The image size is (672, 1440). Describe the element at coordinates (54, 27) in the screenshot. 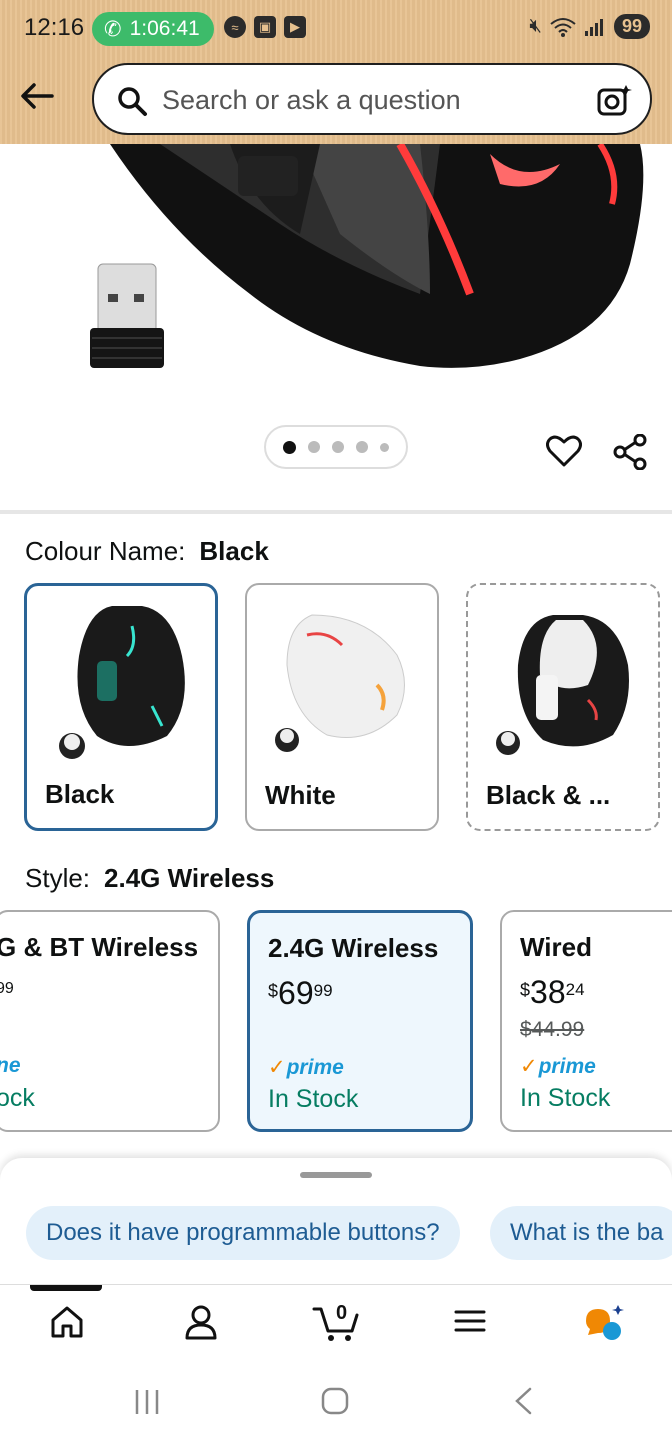

I see `status-time: 12:16` at that location.